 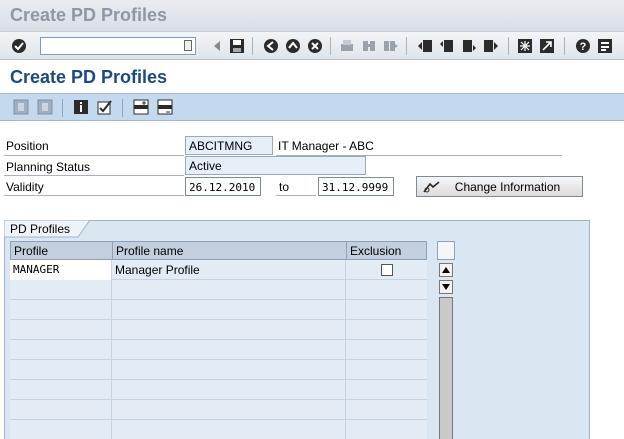 I want to click on planning-status-label: Planning Status, so click(x=48, y=167).